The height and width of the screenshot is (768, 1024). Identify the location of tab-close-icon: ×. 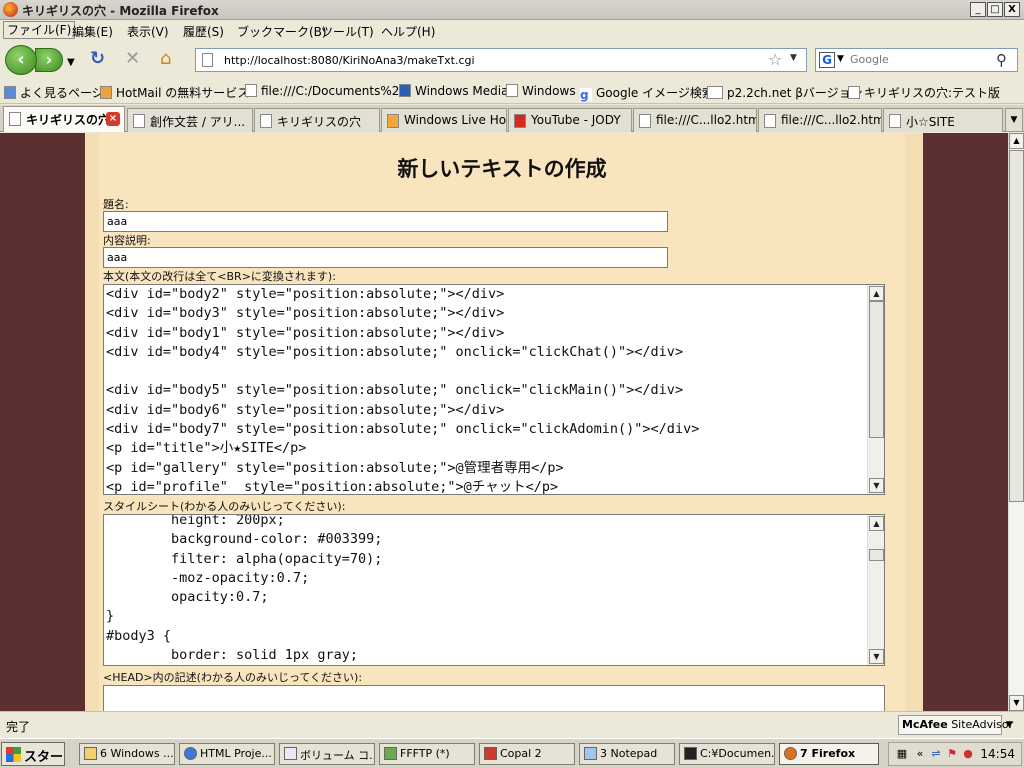
(113, 119).